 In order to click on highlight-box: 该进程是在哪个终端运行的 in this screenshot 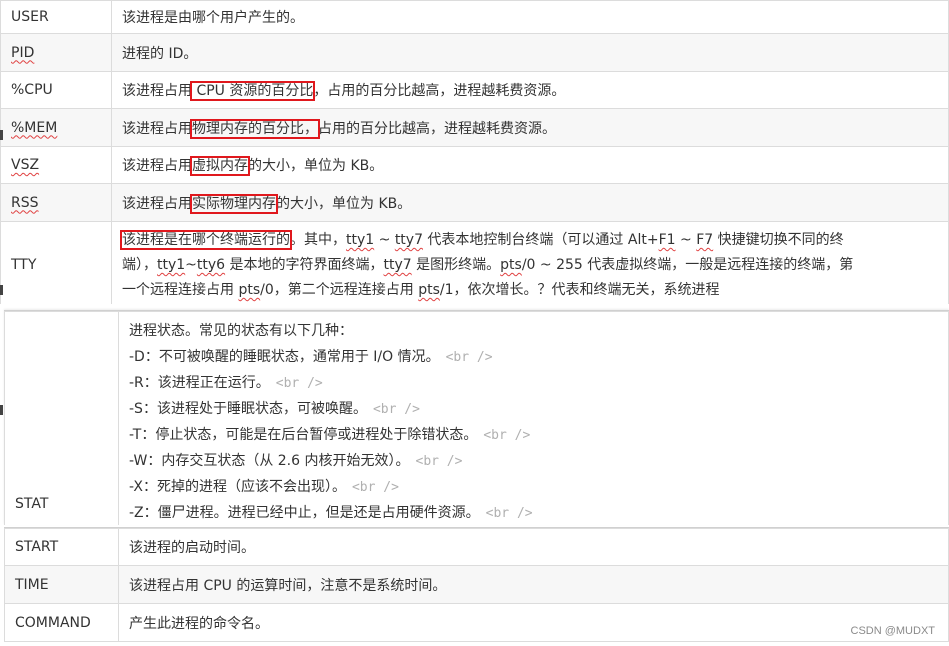, I will do `click(206, 240)`.